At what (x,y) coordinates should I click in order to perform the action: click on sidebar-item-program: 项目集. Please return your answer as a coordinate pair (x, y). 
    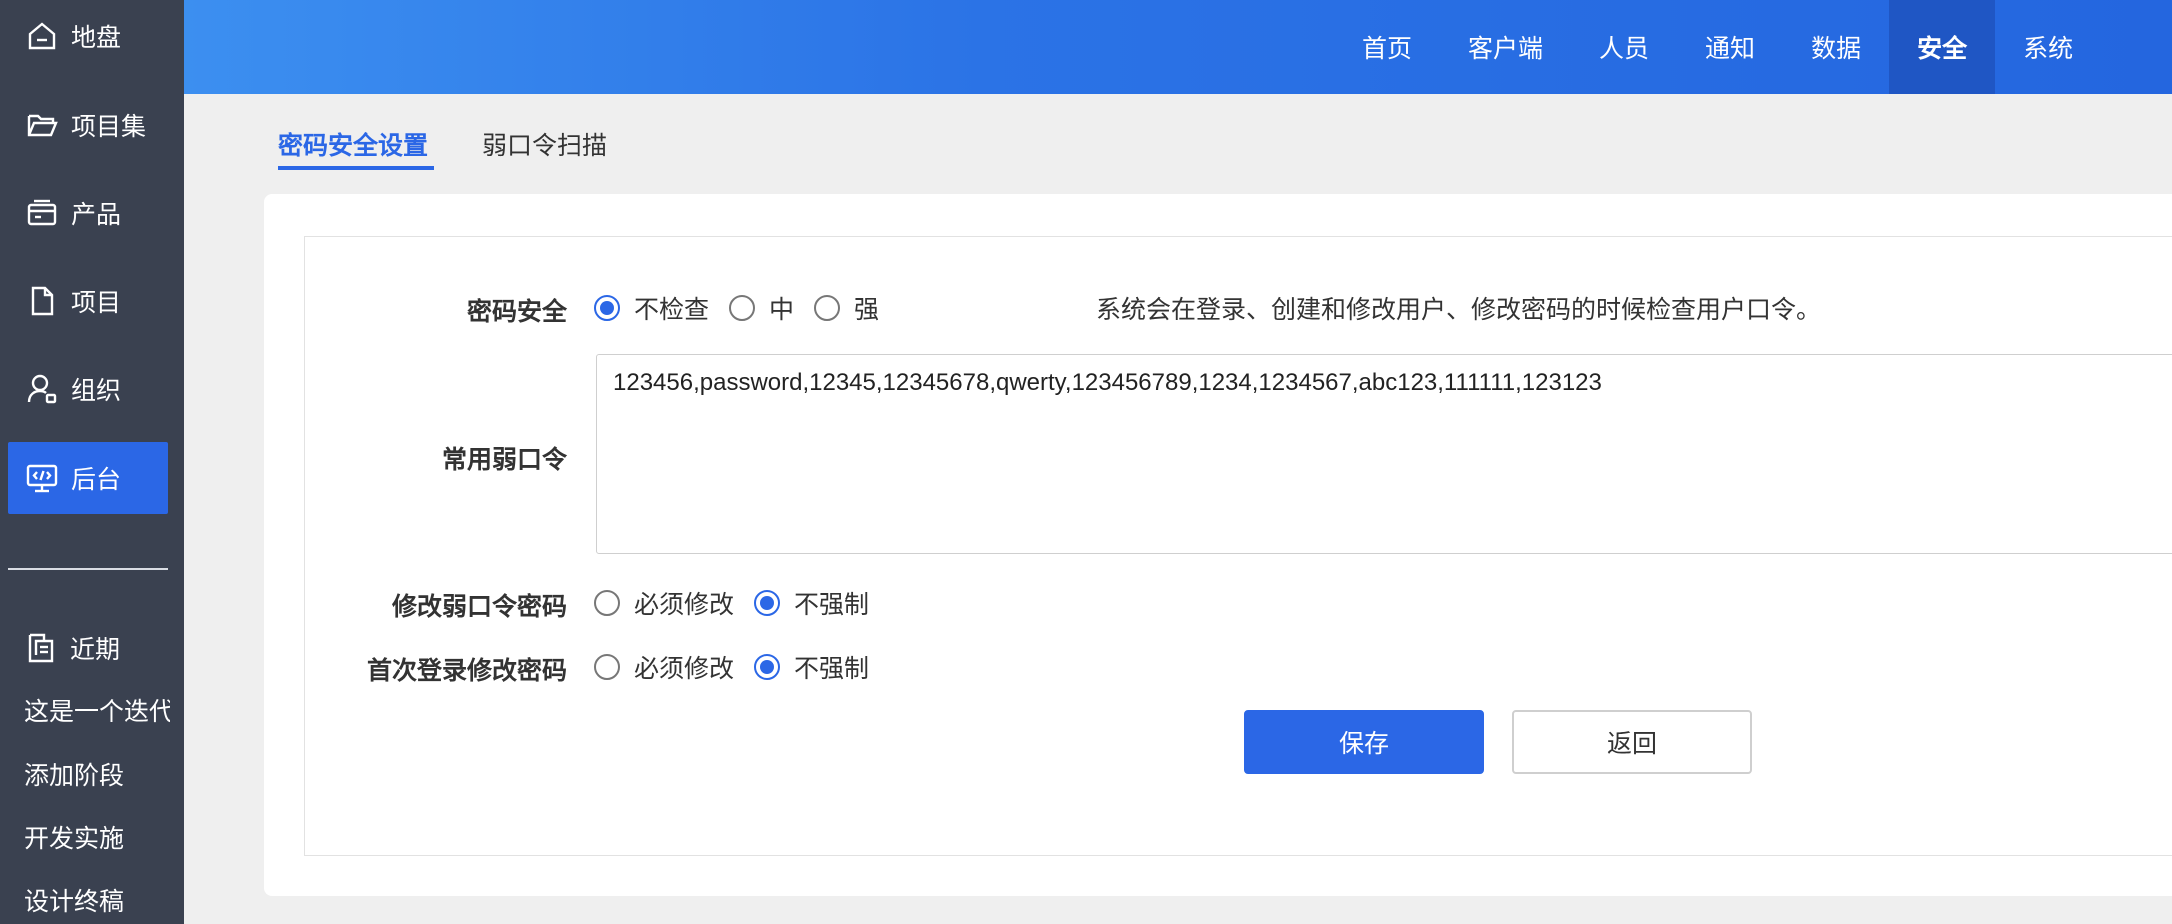
    Looking at the image, I should click on (88, 125).